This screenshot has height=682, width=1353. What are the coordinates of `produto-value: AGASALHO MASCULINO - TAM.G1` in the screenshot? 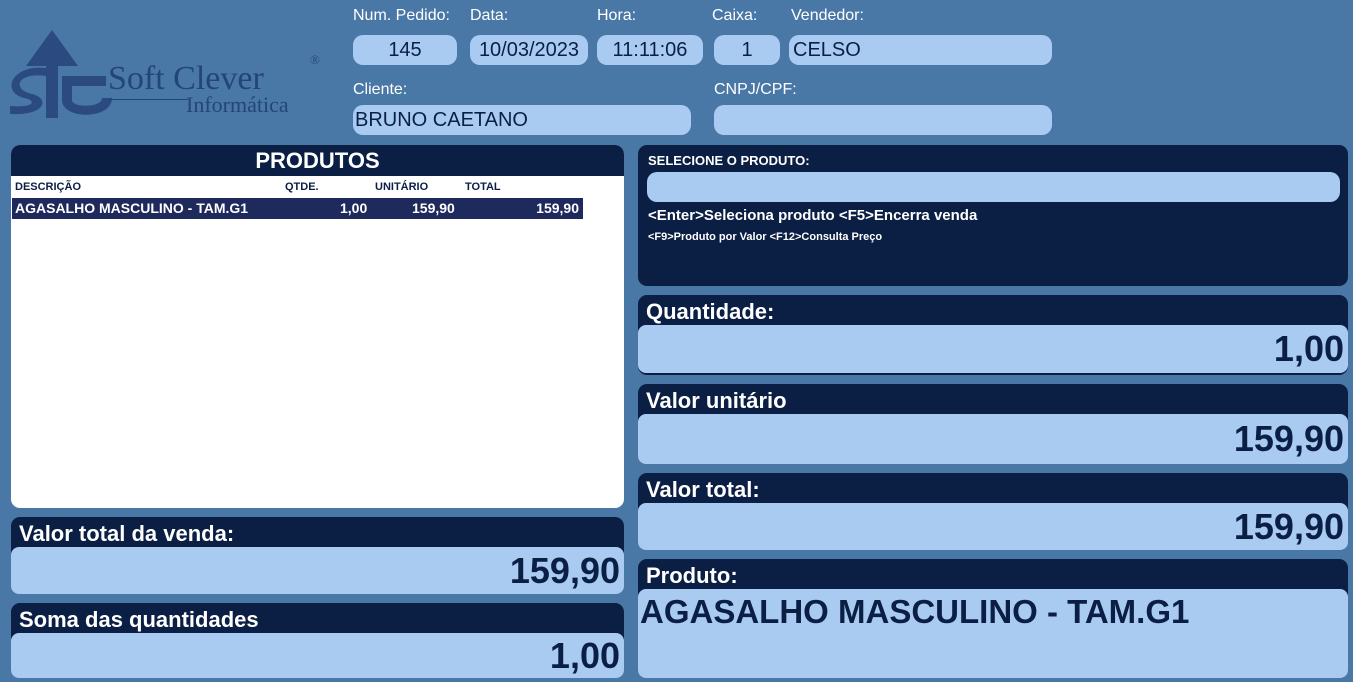 It's located at (993, 633).